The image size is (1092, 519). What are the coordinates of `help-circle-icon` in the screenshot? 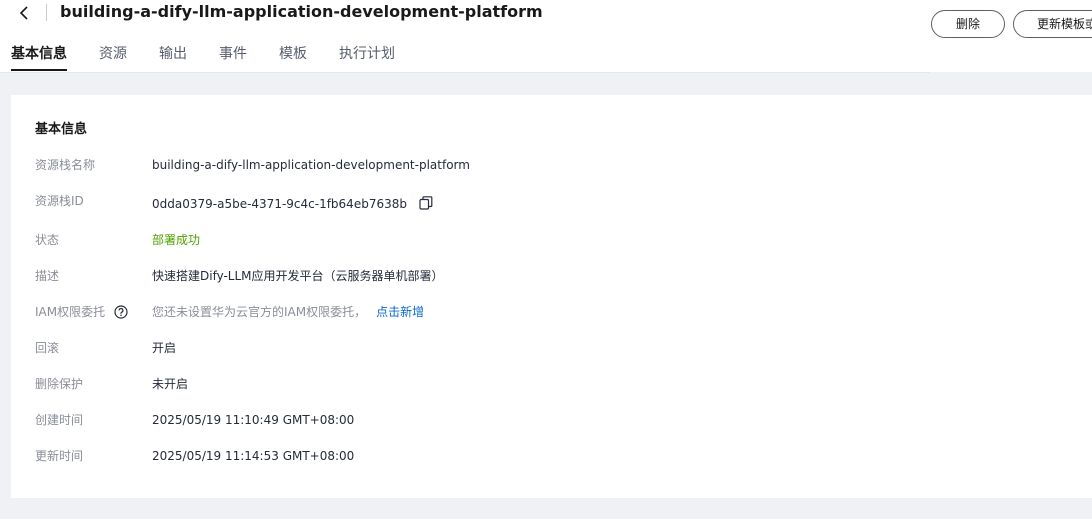 It's located at (121, 312).